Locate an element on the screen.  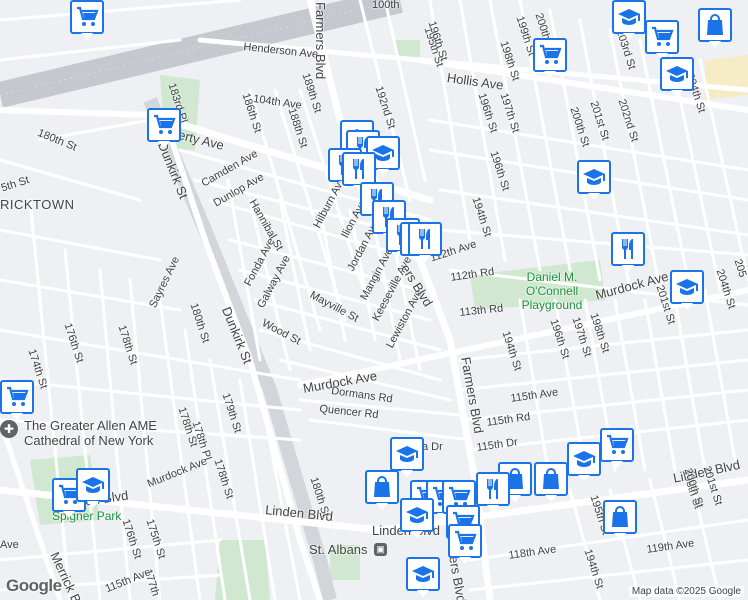
train-station-icon: ▣ is located at coordinates (380, 549).